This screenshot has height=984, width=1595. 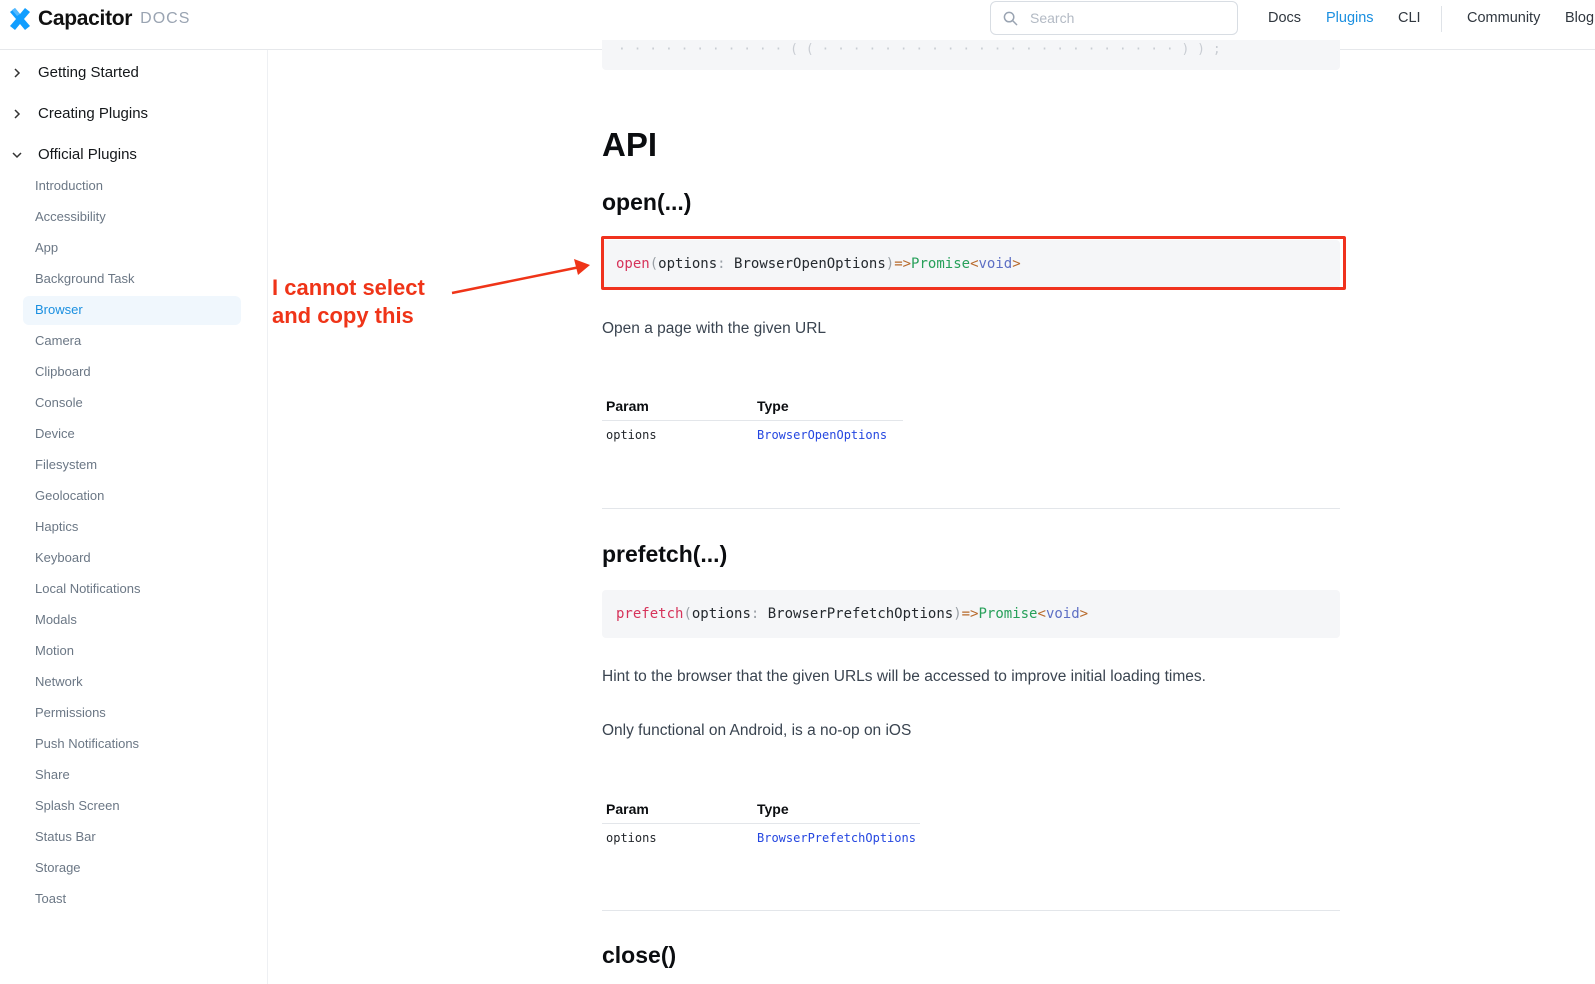 What do you see at coordinates (87, 743) in the screenshot?
I see `sidebar-item-push-notifications: Push Notifications` at bounding box center [87, 743].